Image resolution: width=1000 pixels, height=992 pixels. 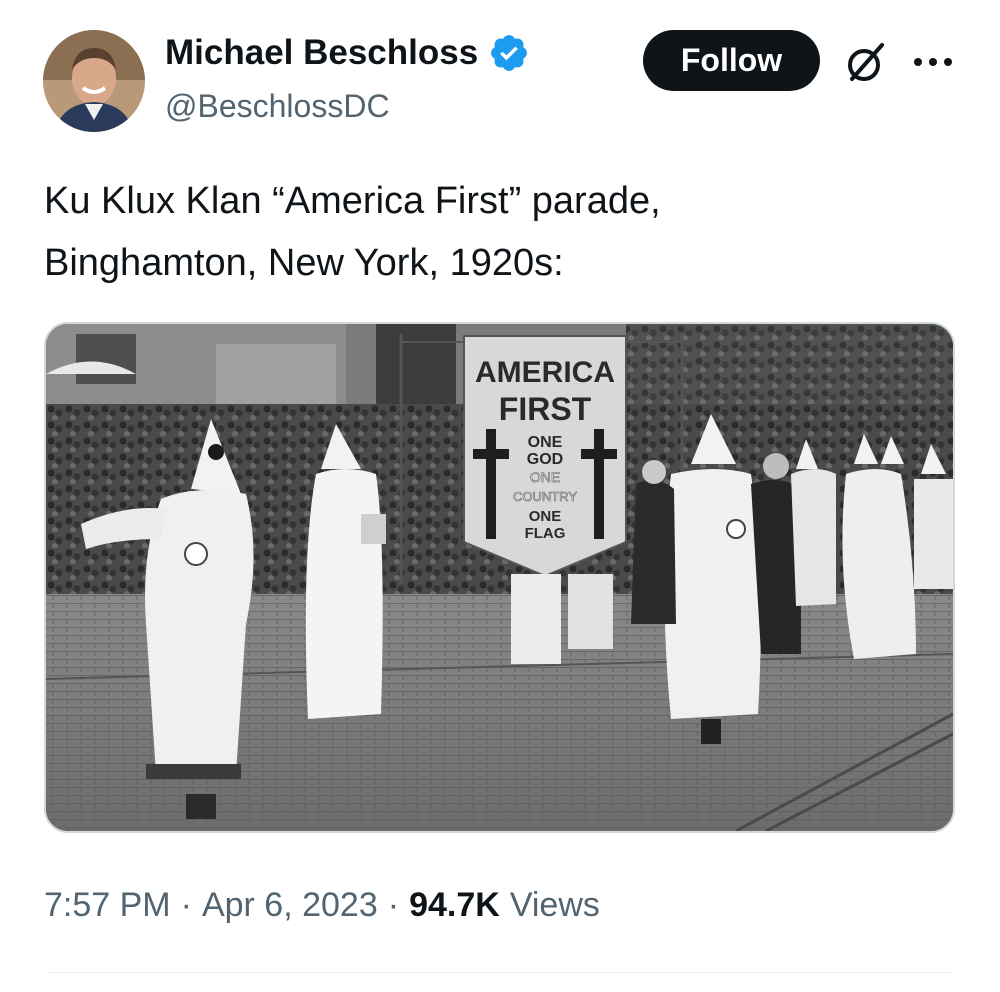 What do you see at coordinates (499, 972) in the screenshot?
I see `divider` at bounding box center [499, 972].